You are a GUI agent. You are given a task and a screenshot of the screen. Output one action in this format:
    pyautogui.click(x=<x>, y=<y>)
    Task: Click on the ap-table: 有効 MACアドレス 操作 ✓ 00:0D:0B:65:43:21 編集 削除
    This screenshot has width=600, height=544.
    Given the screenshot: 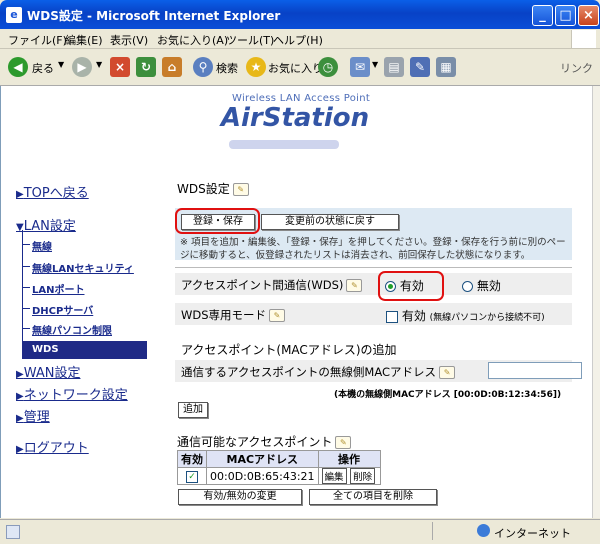 What is the action you would take?
    pyautogui.click(x=279, y=467)
    